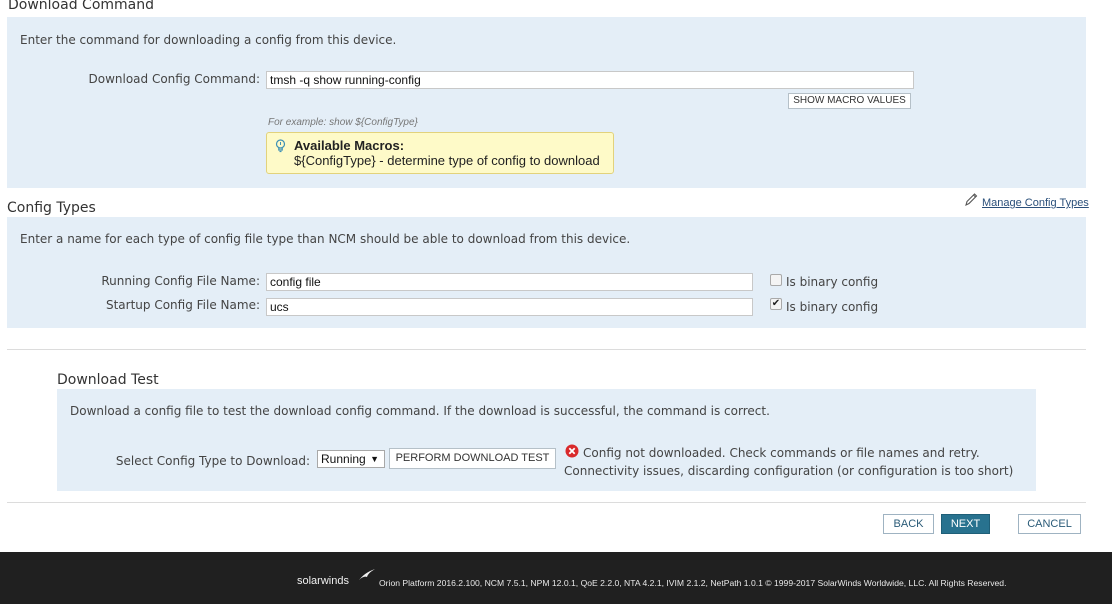  What do you see at coordinates (832, 307) in the screenshot?
I see `startup-binary-label: Is binary config` at bounding box center [832, 307].